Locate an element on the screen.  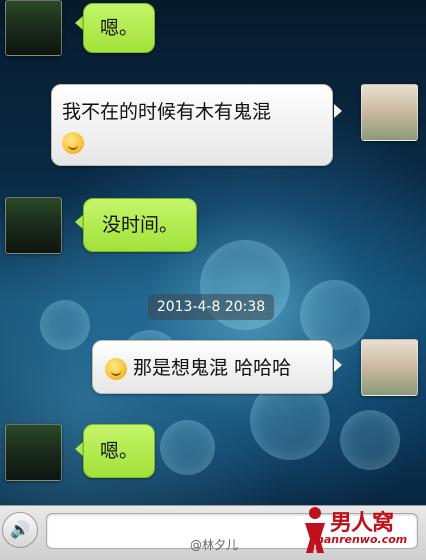
figure-logo-icon is located at coordinates (315, 530).